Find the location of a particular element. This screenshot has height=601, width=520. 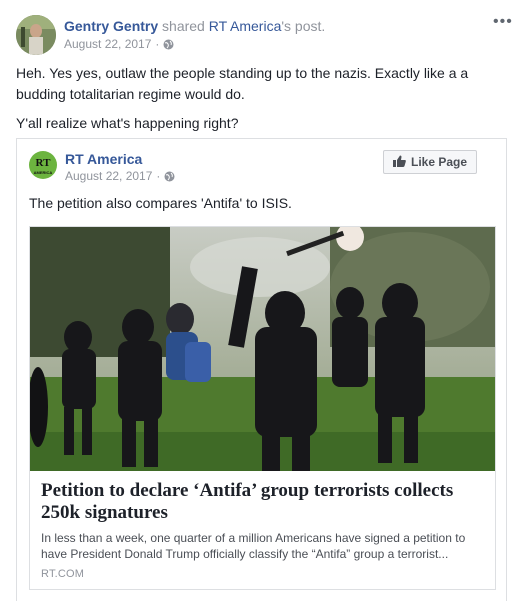

post-timestamp: August 22, 2017 is located at coordinates (107, 44).